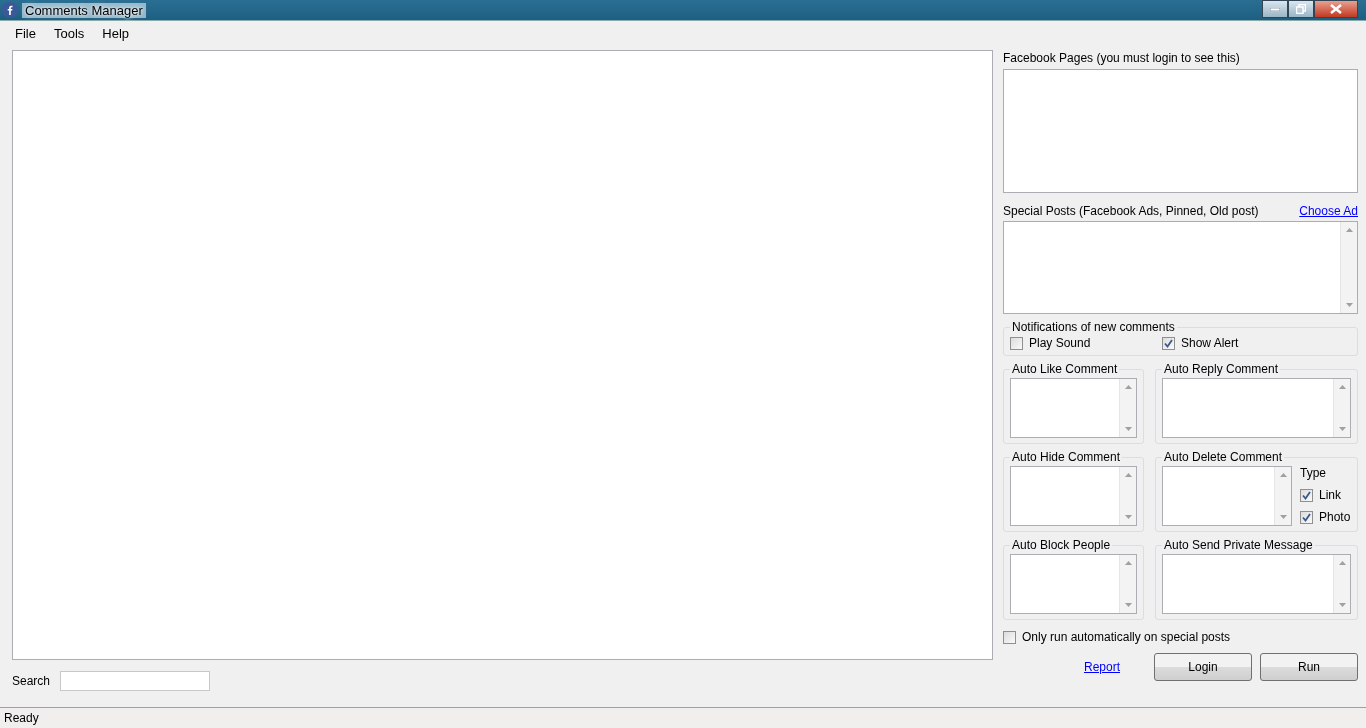 This screenshot has width=1366, height=728. Describe the element at coordinates (1203, 667) in the screenshot. I see `action-button: Login` at that location.